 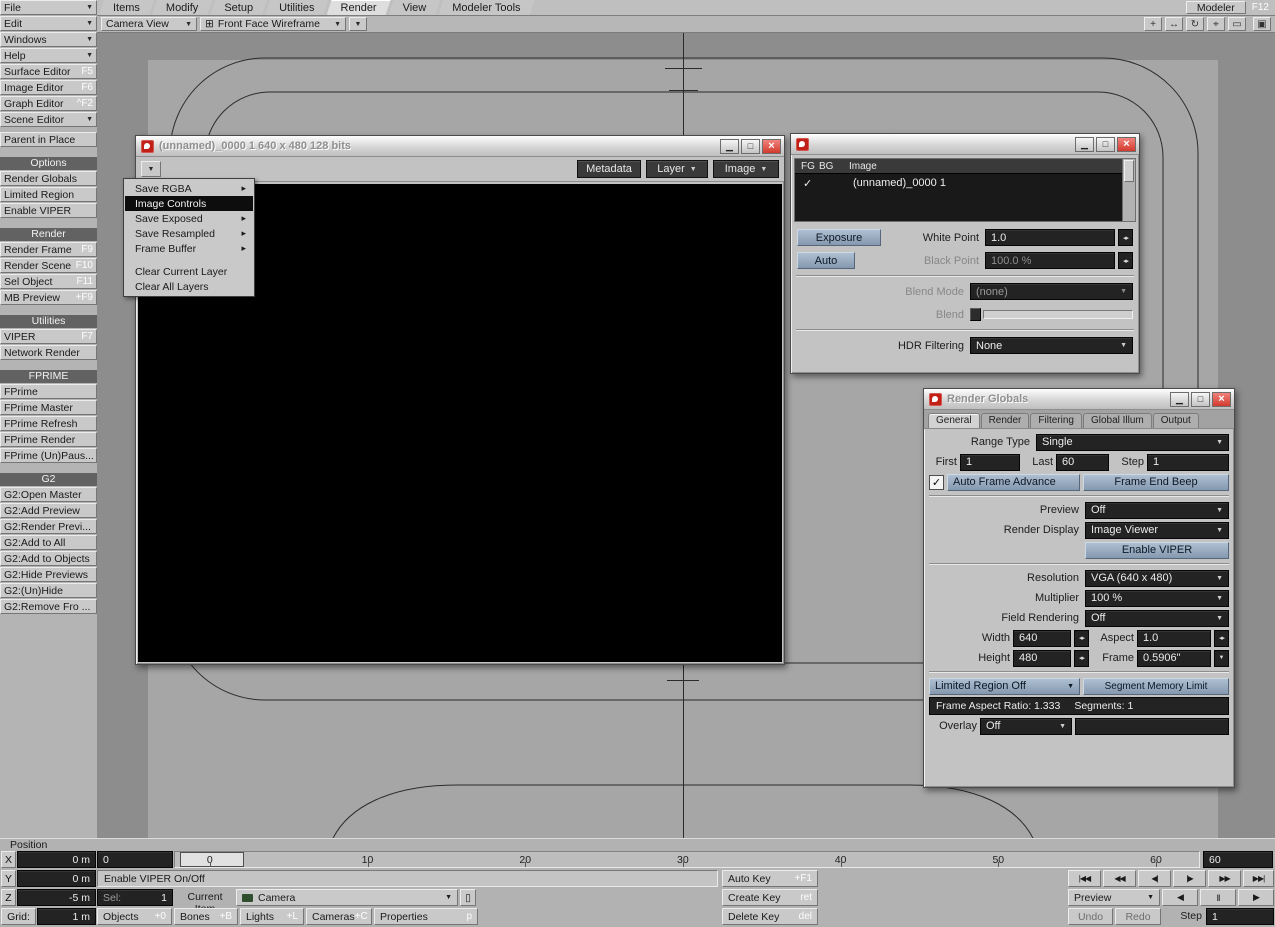 I want to click on menu-item-save-exposed: Save Exposed ▸, so click(x=189, y=218).